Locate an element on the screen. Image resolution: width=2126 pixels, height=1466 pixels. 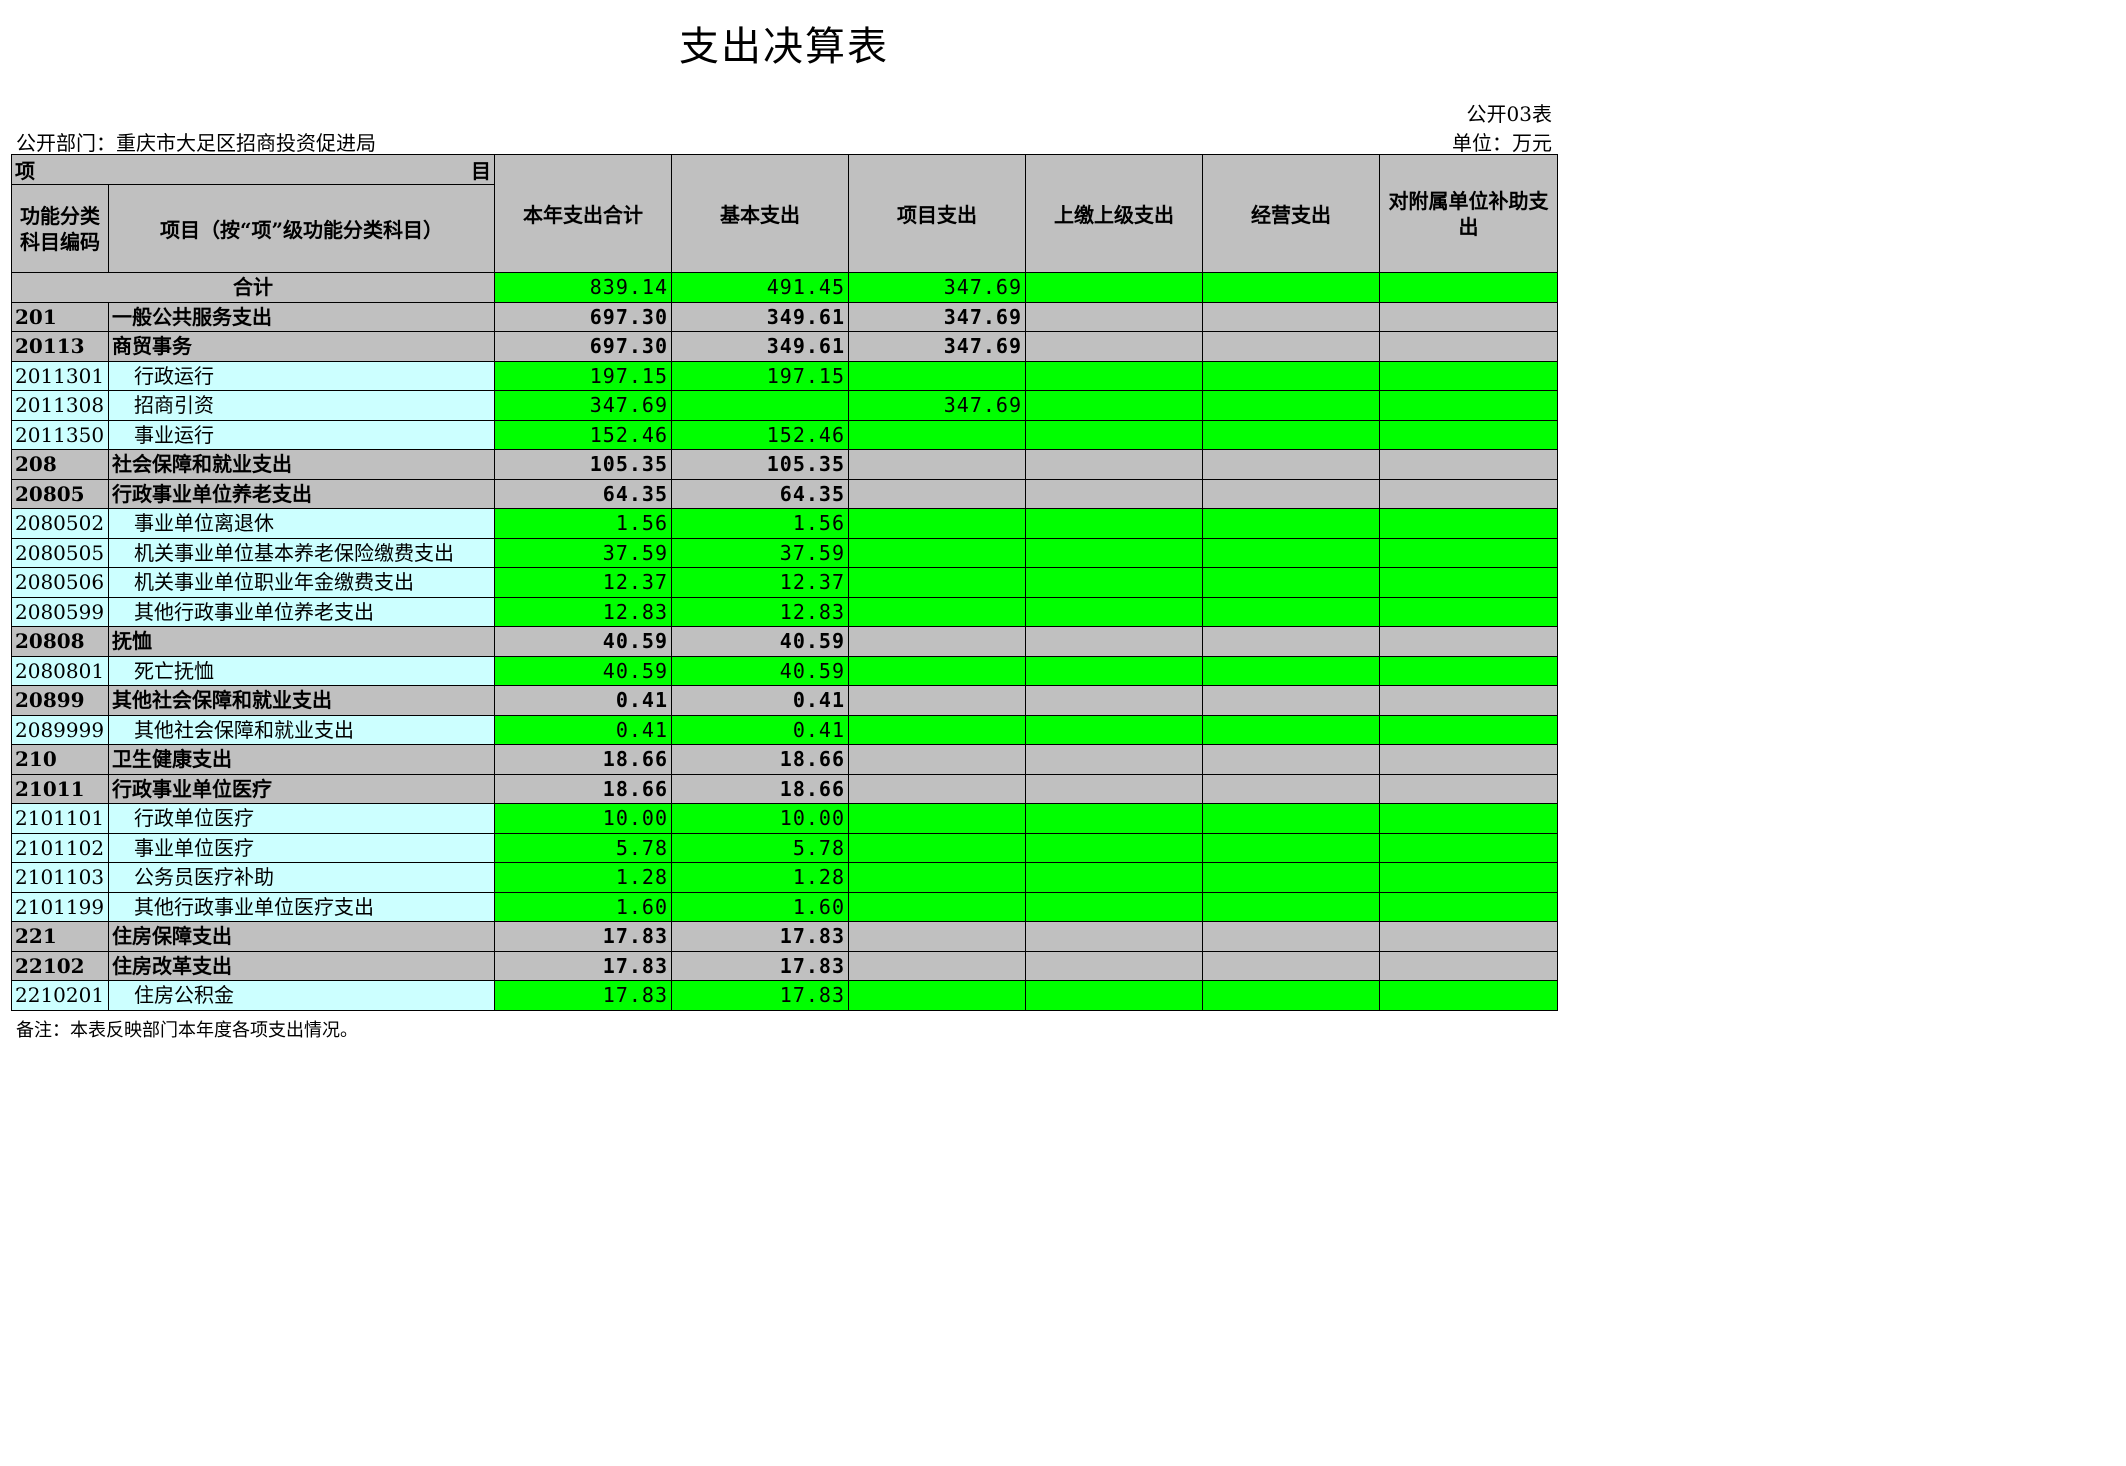
row-name: 事业单位离退休 is located at coordinates (301, 523).